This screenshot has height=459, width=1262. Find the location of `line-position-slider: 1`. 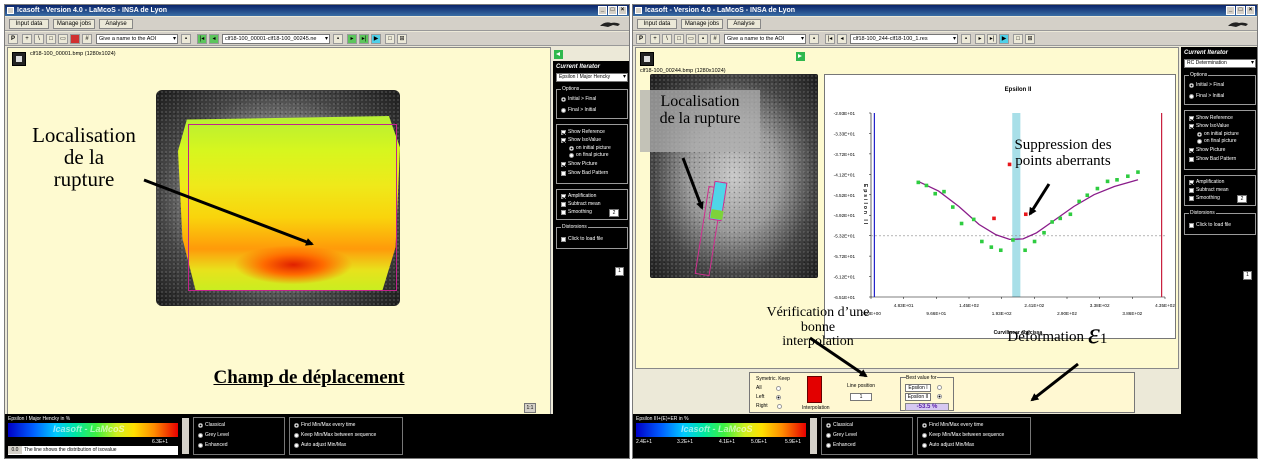

line-position-slider: 1 is located at coordinates (861, 397).